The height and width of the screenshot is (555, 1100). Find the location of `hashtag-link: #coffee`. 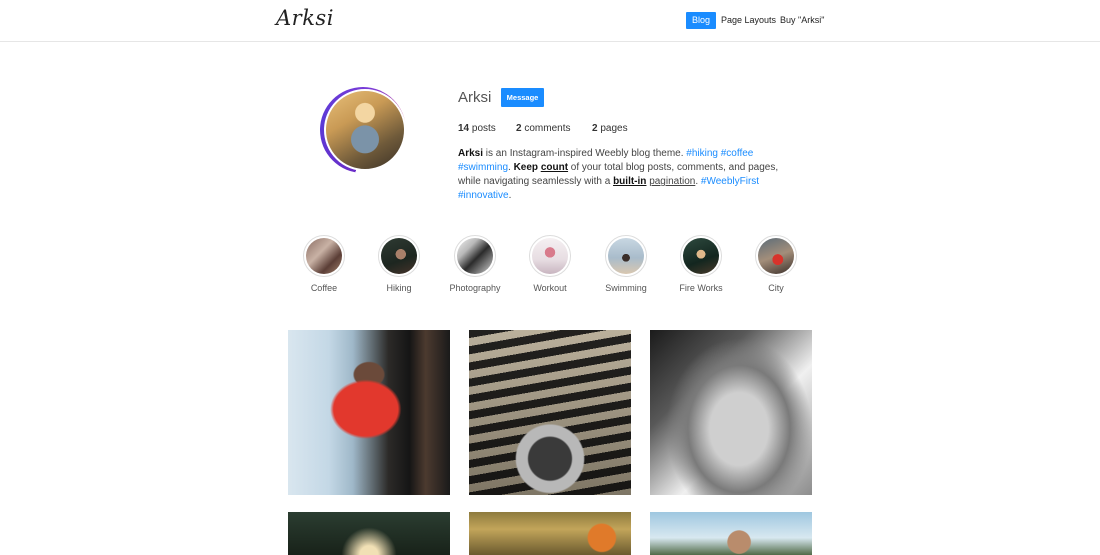

hashtag-link: #coffee is located at coordinates (737, 153).